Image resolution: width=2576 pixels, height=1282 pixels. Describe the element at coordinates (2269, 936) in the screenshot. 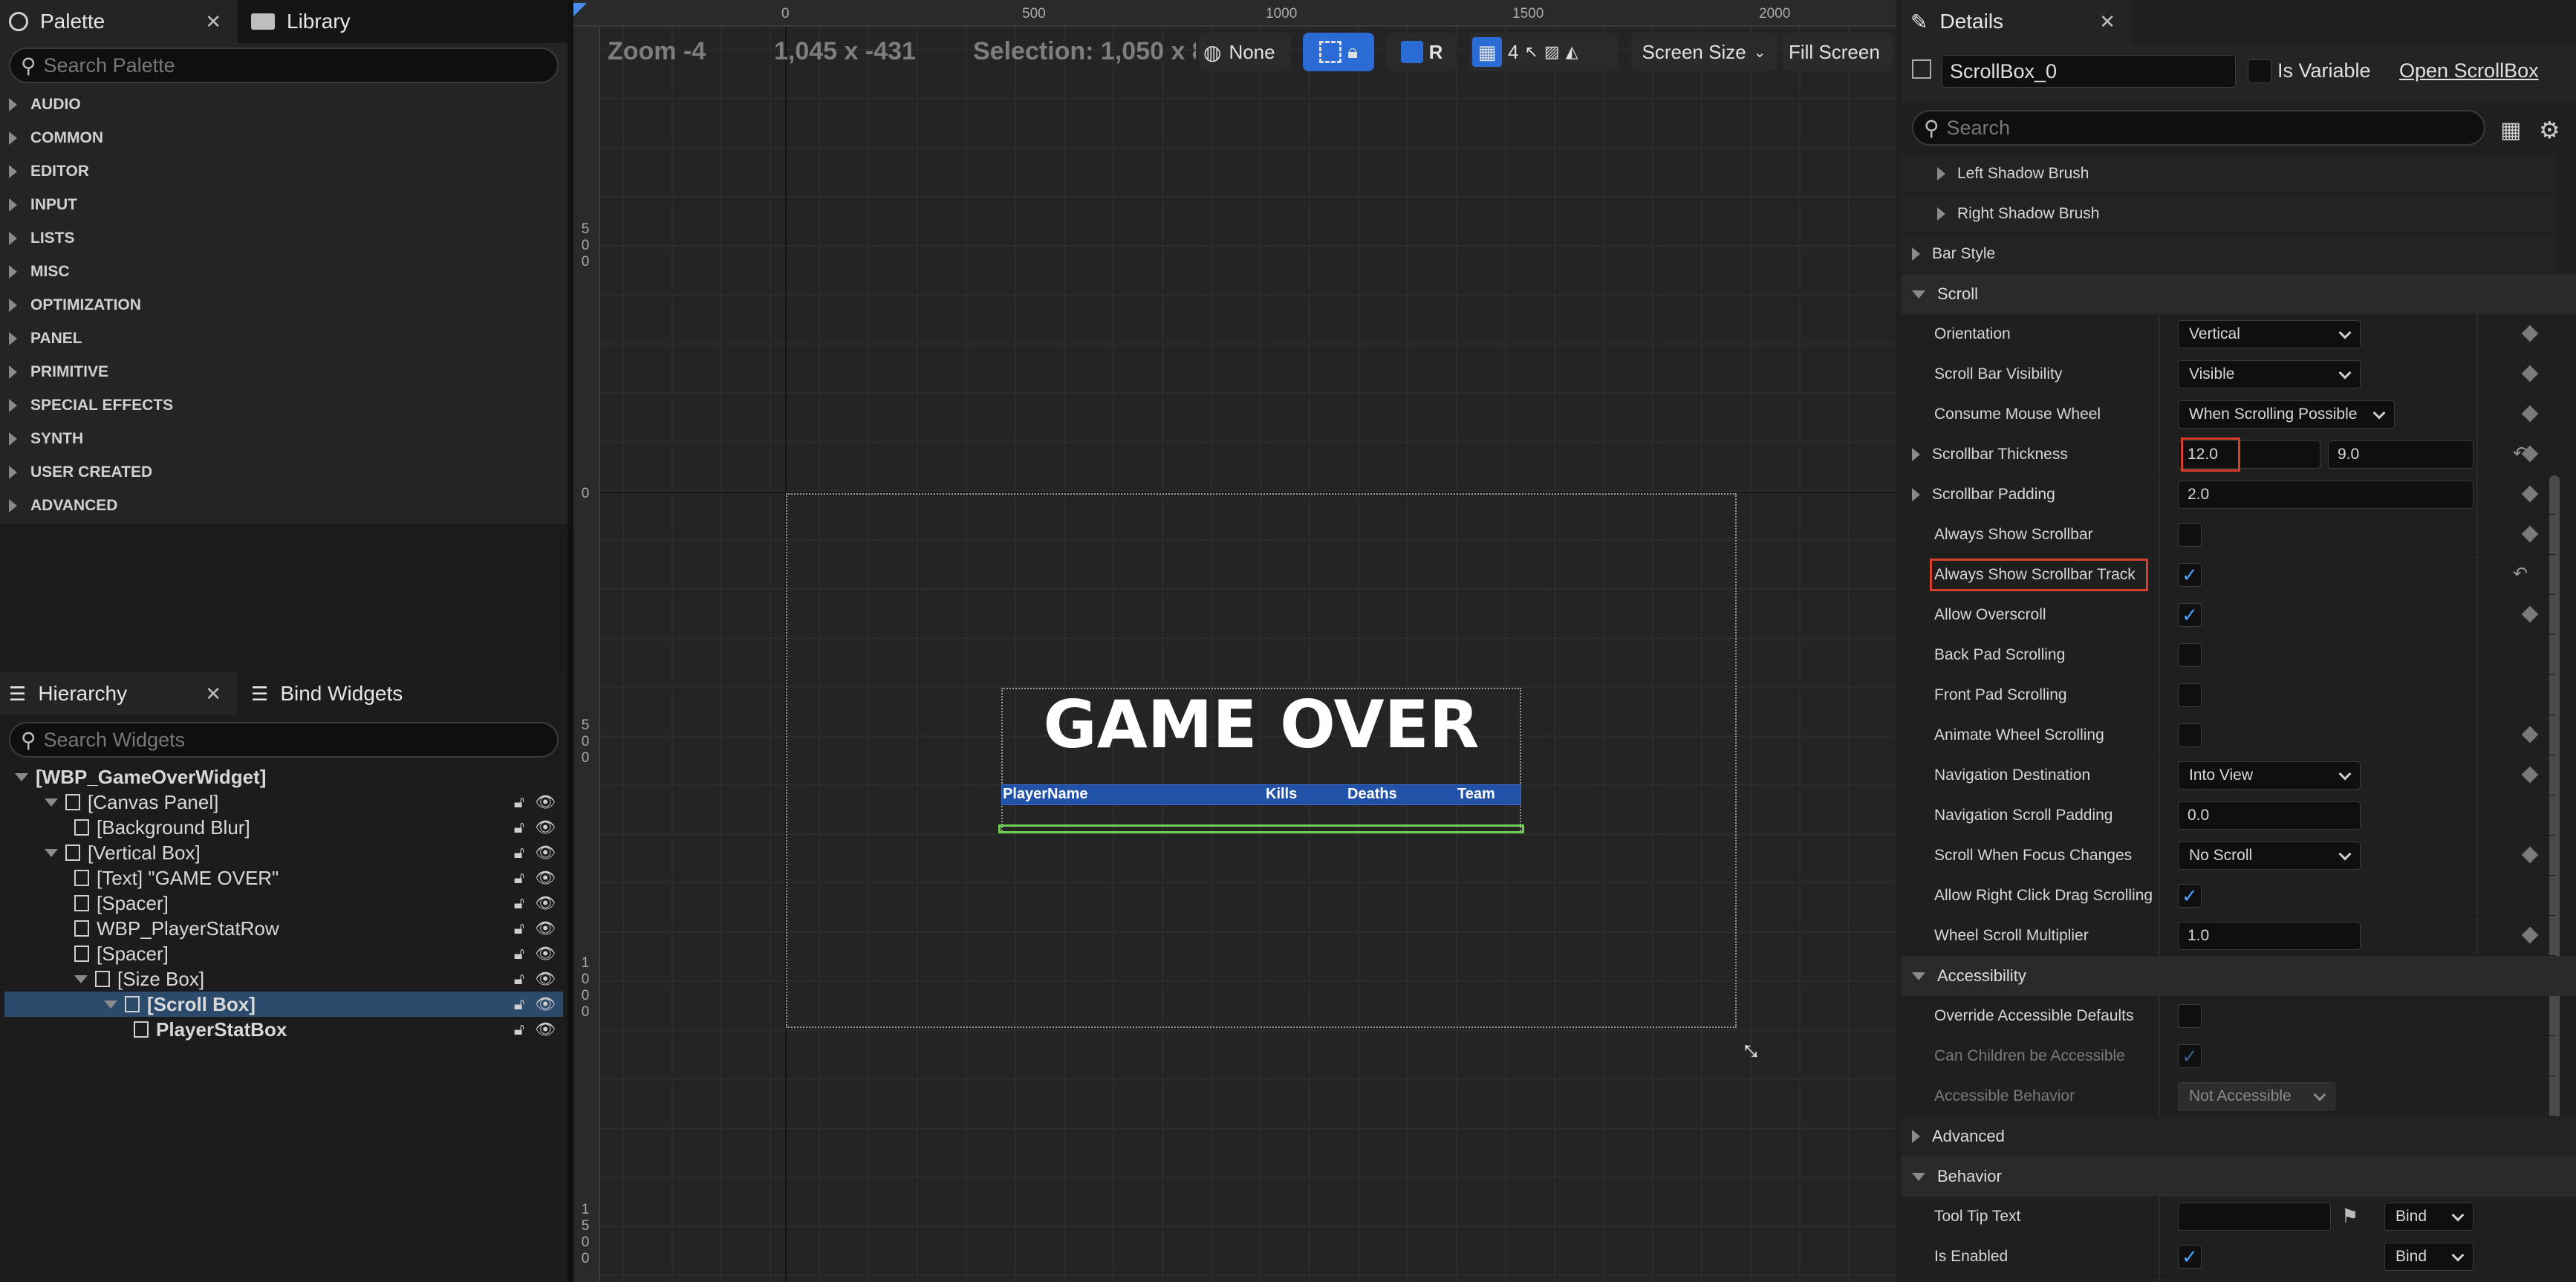

I see `wheel-mult-field: 1.0` at that location.